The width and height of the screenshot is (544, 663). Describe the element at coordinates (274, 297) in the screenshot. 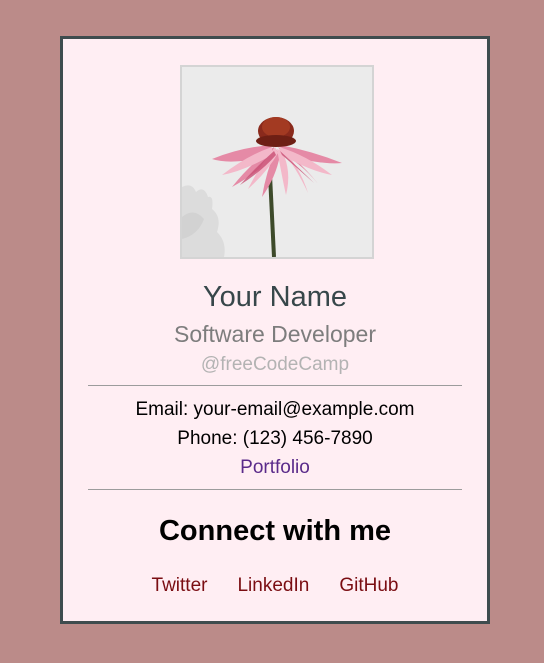

I see `profile-name: Your Name` at that location.